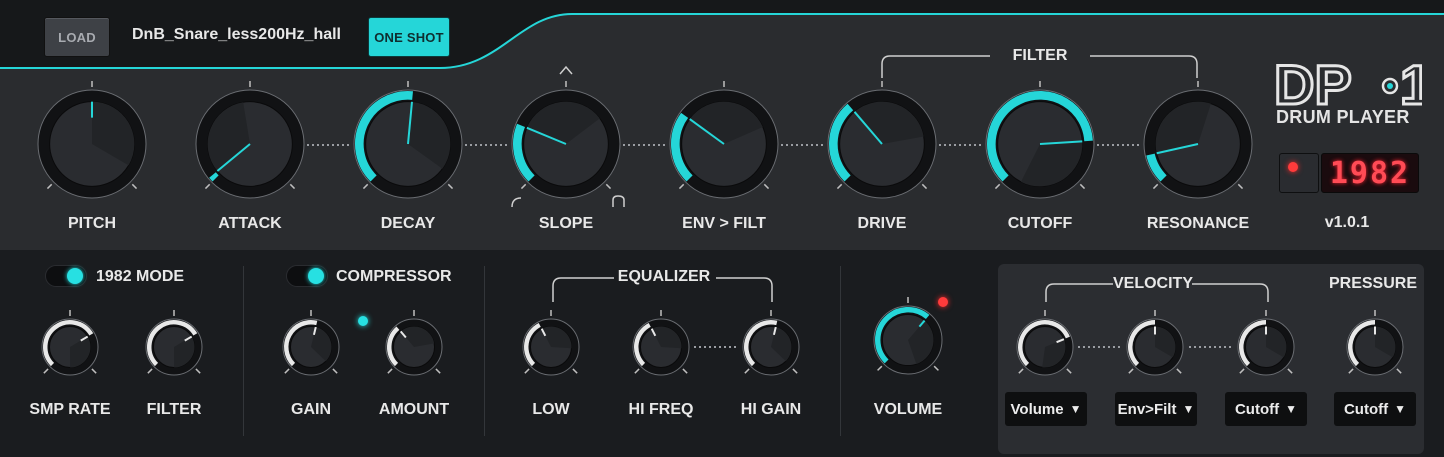  What do you see at coordinates (414, 347) in the screenshot?
I see `comp-amount-knob` at bounding box center [414, 347].